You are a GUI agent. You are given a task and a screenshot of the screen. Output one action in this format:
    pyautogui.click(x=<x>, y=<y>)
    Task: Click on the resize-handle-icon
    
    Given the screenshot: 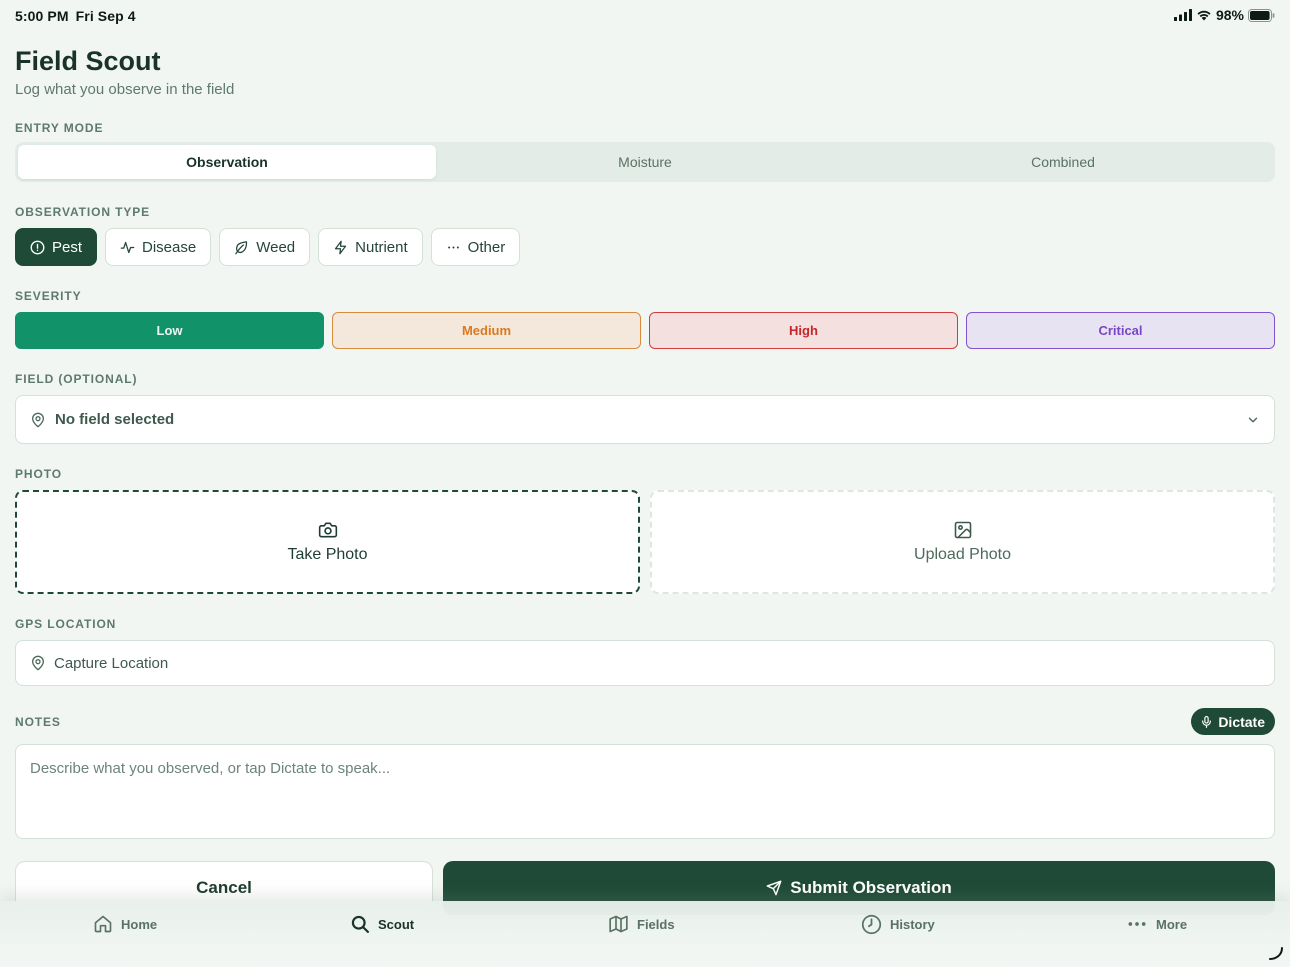 What is the action you would take?
    pyautogui.click(x=1276, y=953)
    